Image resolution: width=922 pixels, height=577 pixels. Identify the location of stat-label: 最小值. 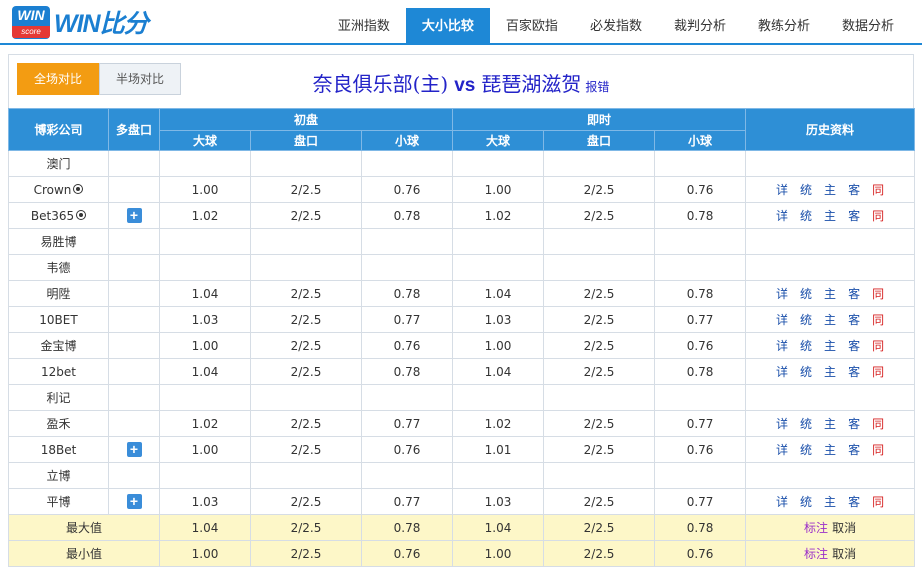
(84, 553).